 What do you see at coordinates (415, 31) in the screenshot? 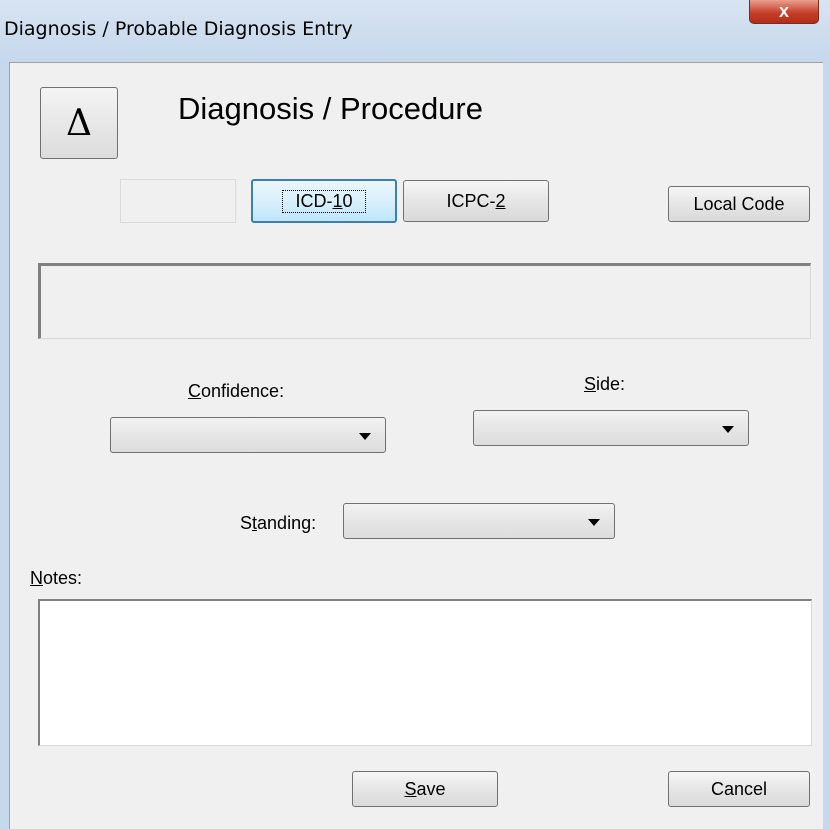
I see `title-bar: Diagnosis / Probable Diagnosis Entry x` at bounding box center [415, 31].